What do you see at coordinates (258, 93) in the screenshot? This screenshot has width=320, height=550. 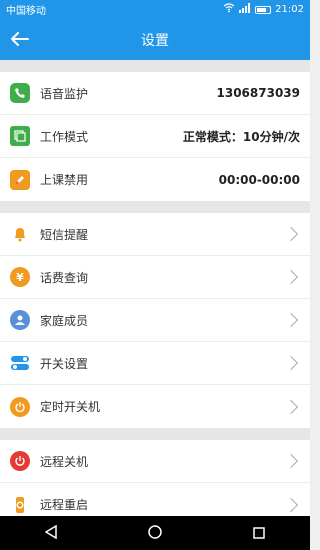 I see `voice-monitor-value: 1306873039` at bounding box center [258, 93].